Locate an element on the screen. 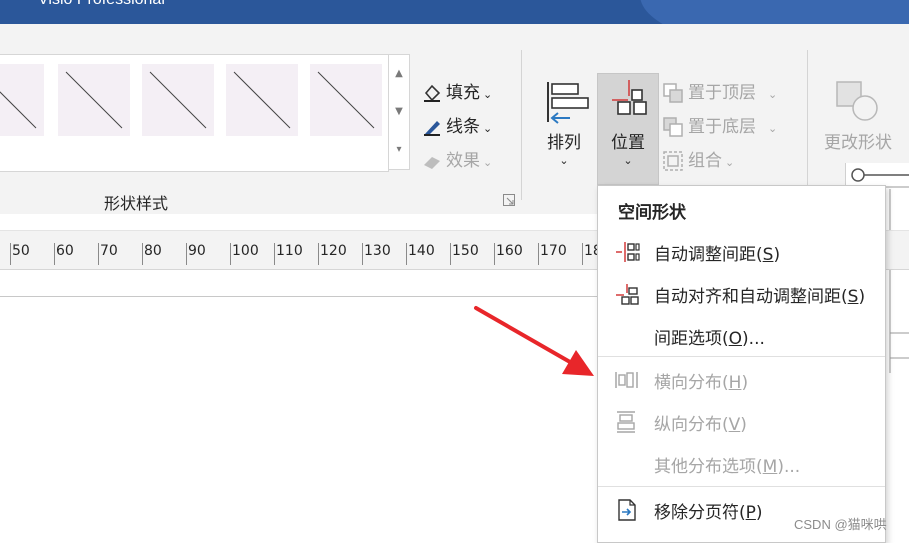 The image size is (909, 543). bring-to-front-button: 置于顶层 ⌄ is located at coordinates (719, 91).